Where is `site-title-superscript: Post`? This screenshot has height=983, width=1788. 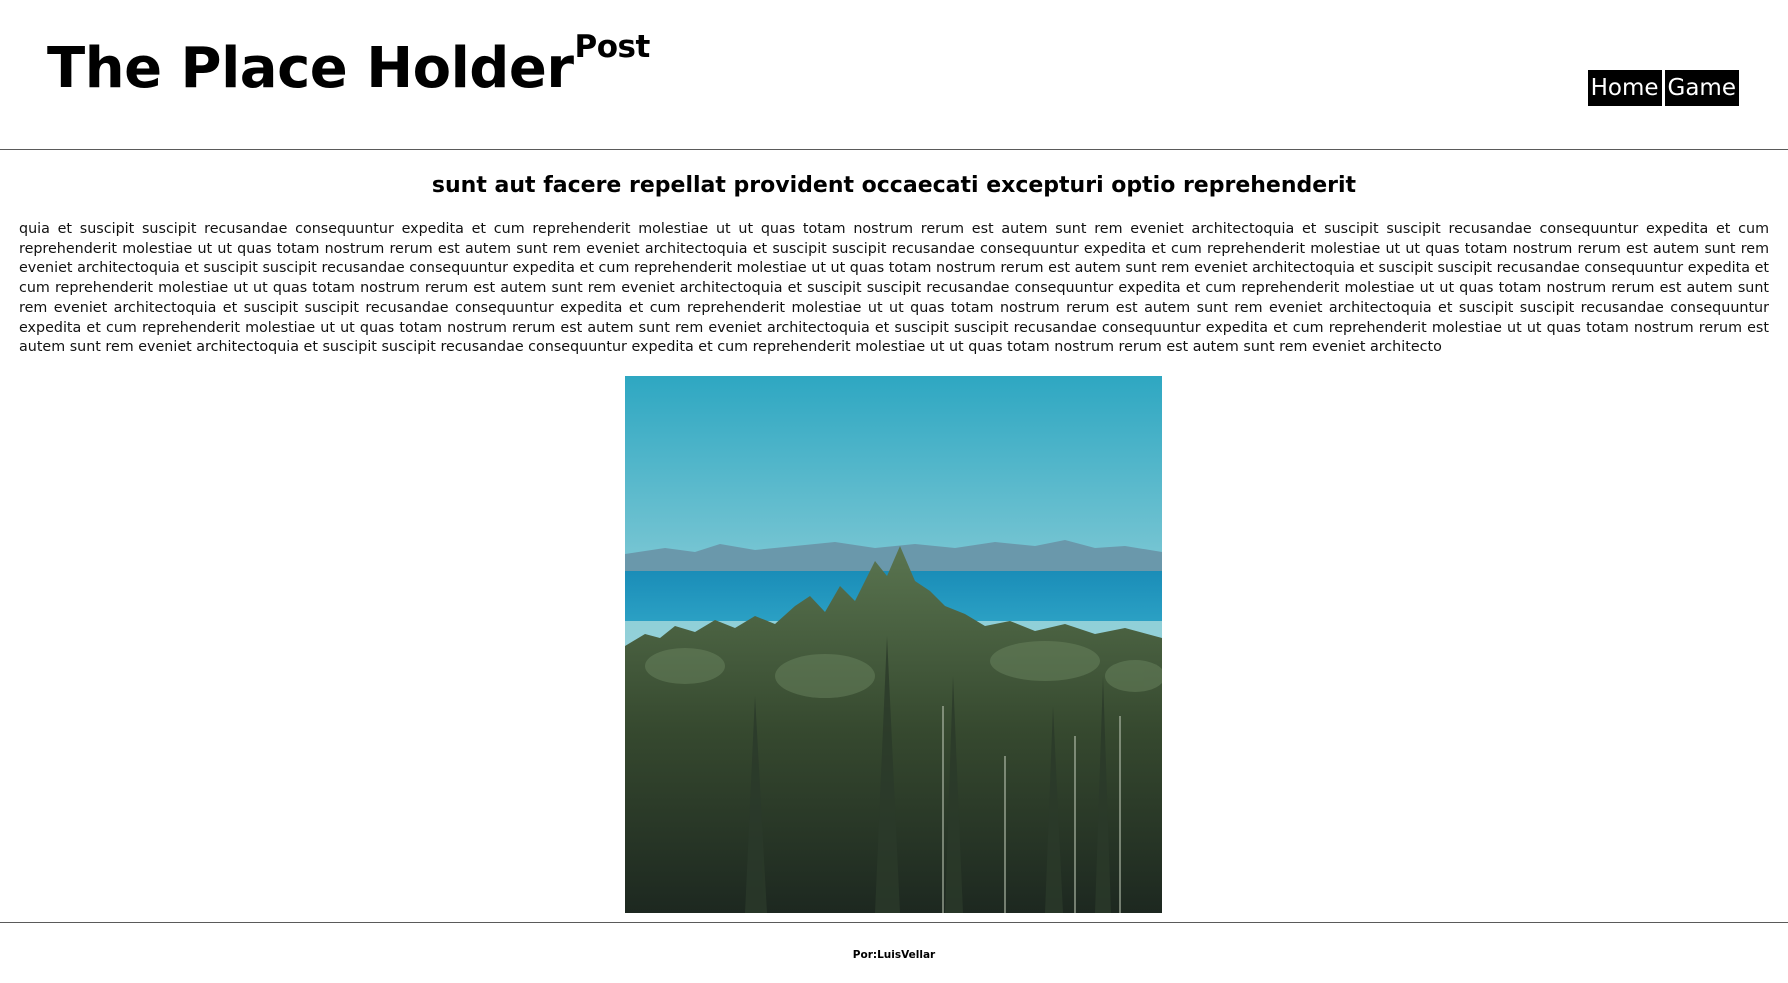 site-title-superscript: Post is located at coordinates (612, 47).